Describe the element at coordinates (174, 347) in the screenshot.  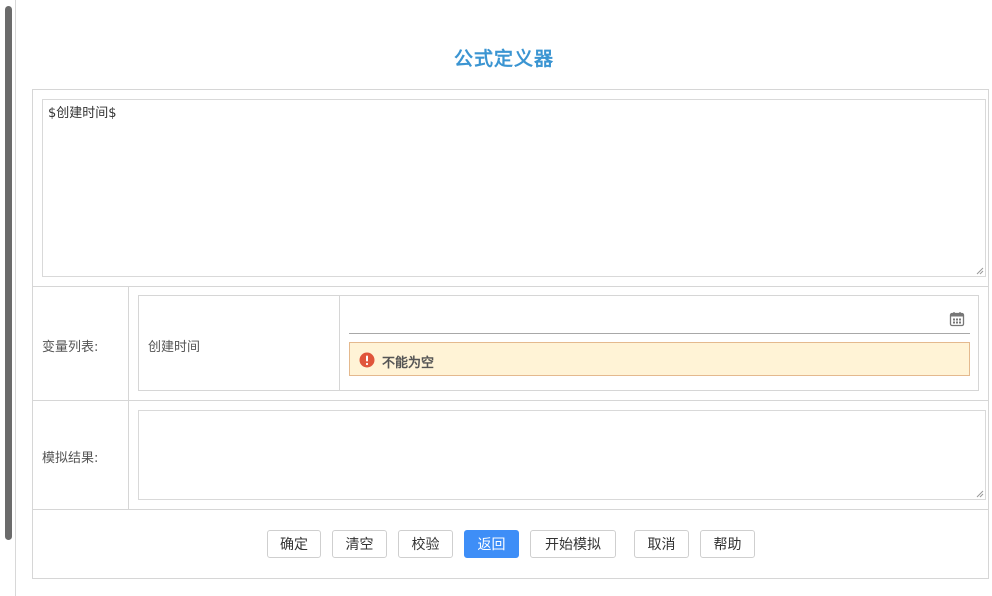
I see `variable-name: 创建时间` at that location.